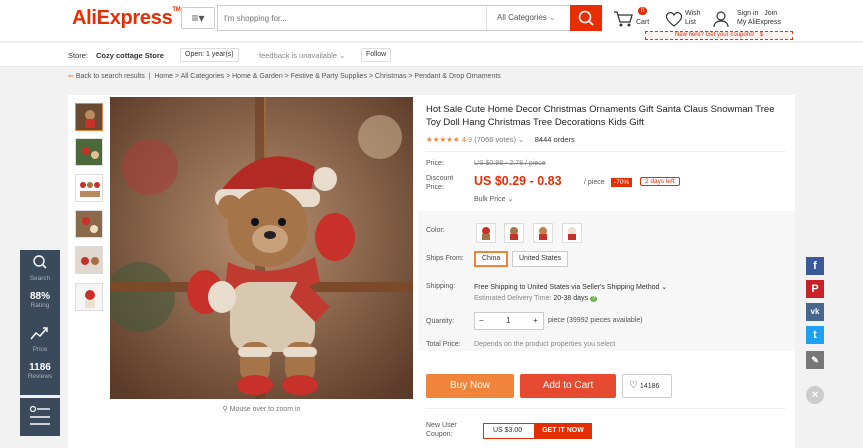 Image resolution: width=863 pixels, height=448 pixels. What do you see at coordinates (660, 181) in the screenshot?
I see `days-left-badge: 2 days left` at bounding box center [660, 181].